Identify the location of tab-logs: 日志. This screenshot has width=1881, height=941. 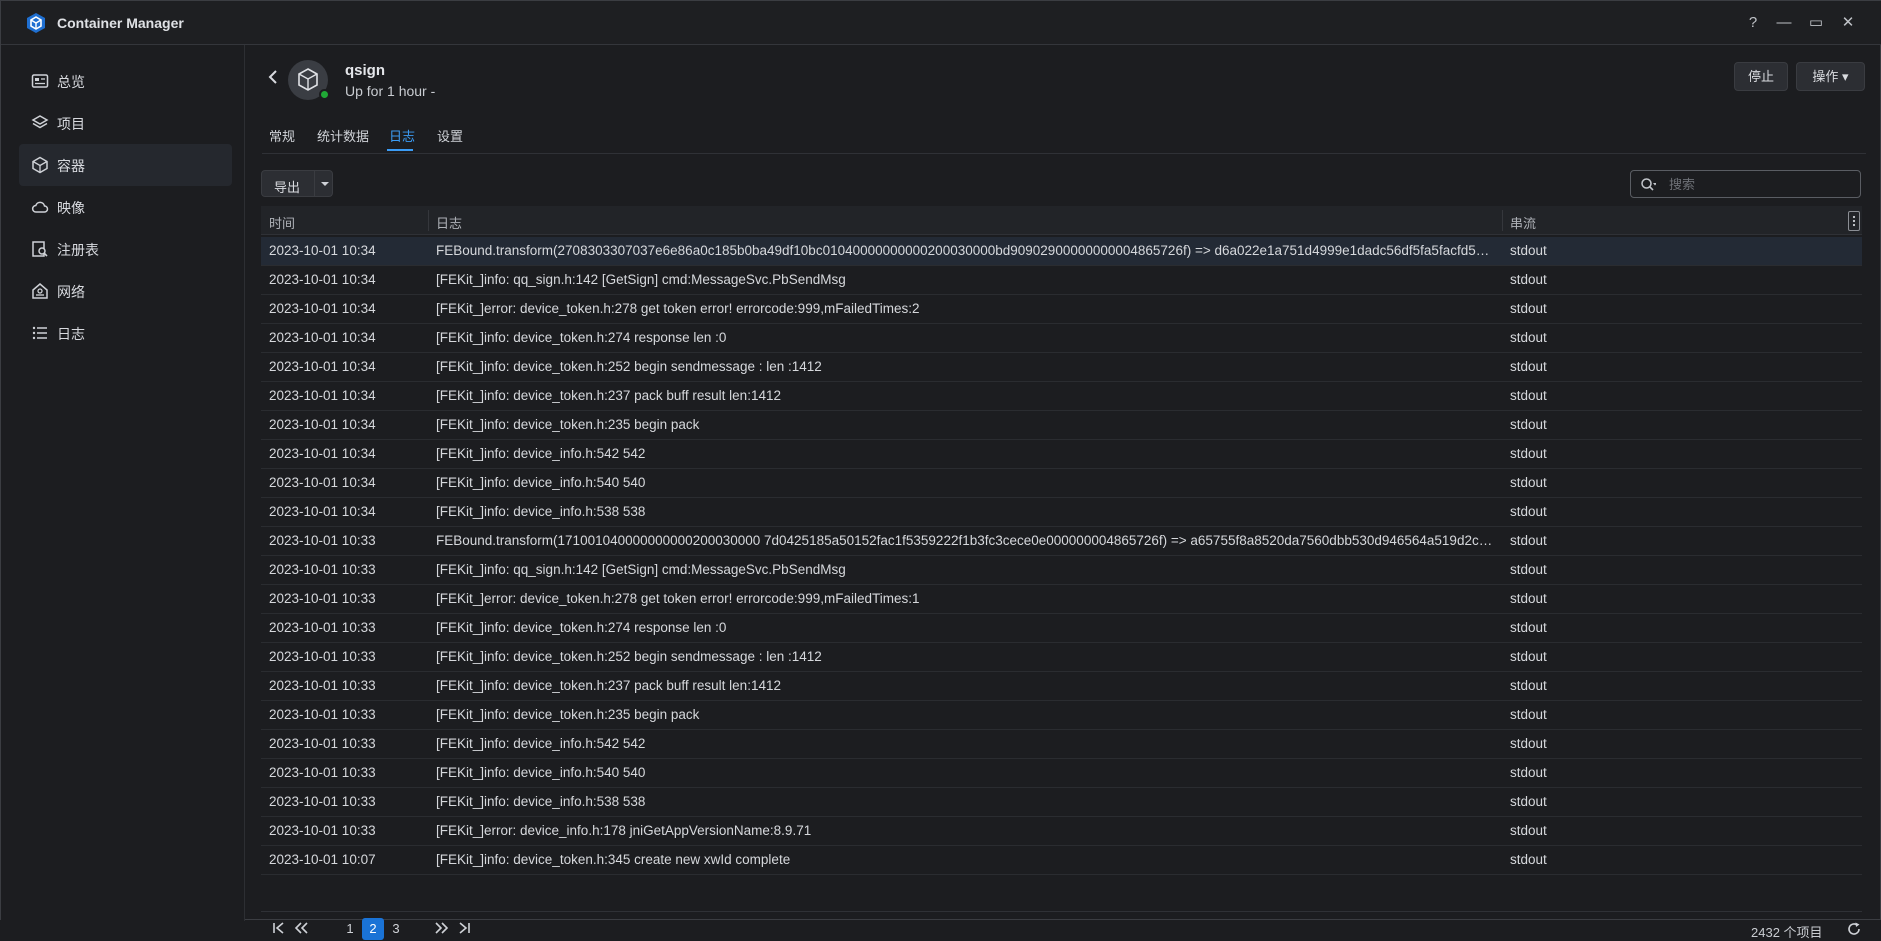
(402, 135).